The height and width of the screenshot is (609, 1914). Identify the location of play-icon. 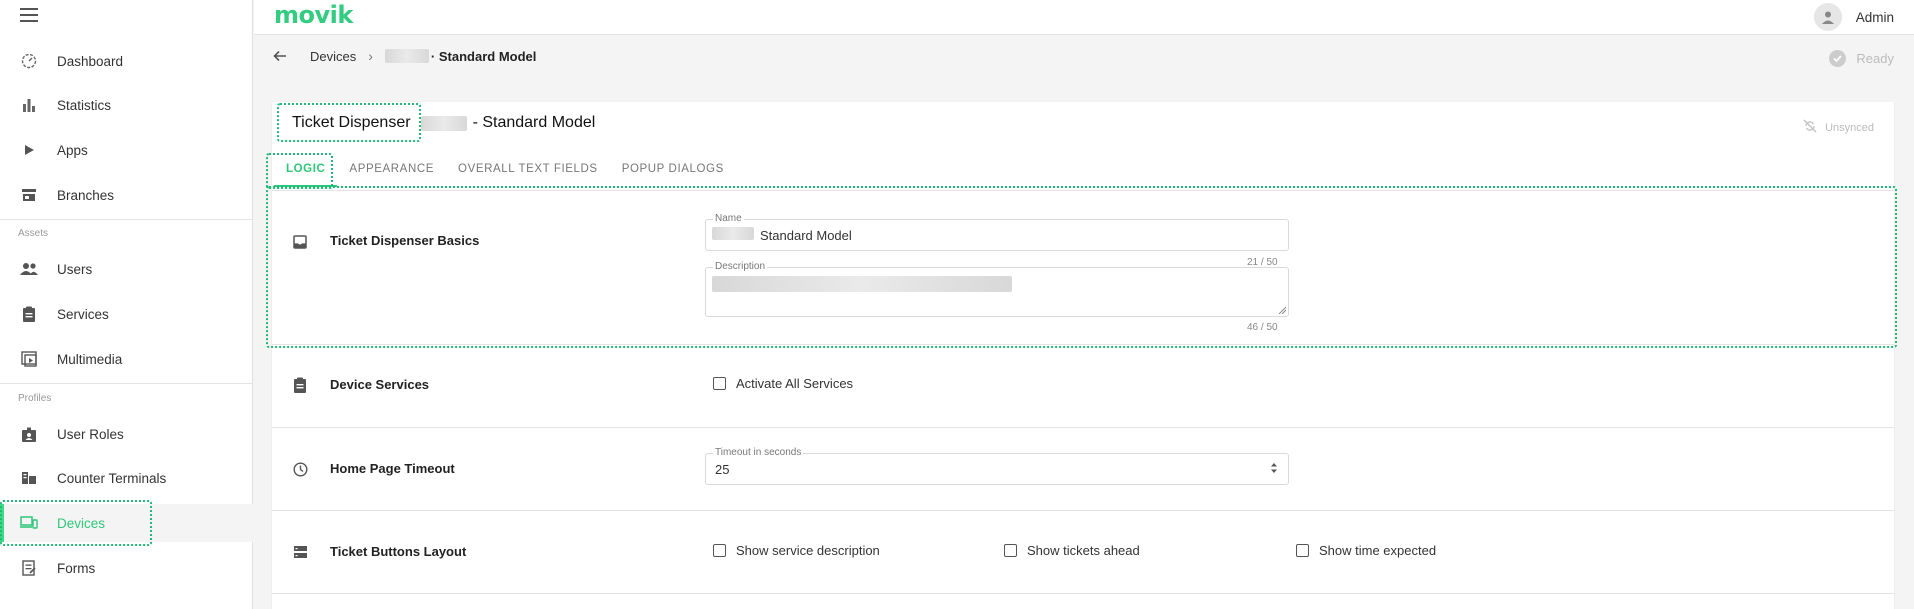
(29, 150).